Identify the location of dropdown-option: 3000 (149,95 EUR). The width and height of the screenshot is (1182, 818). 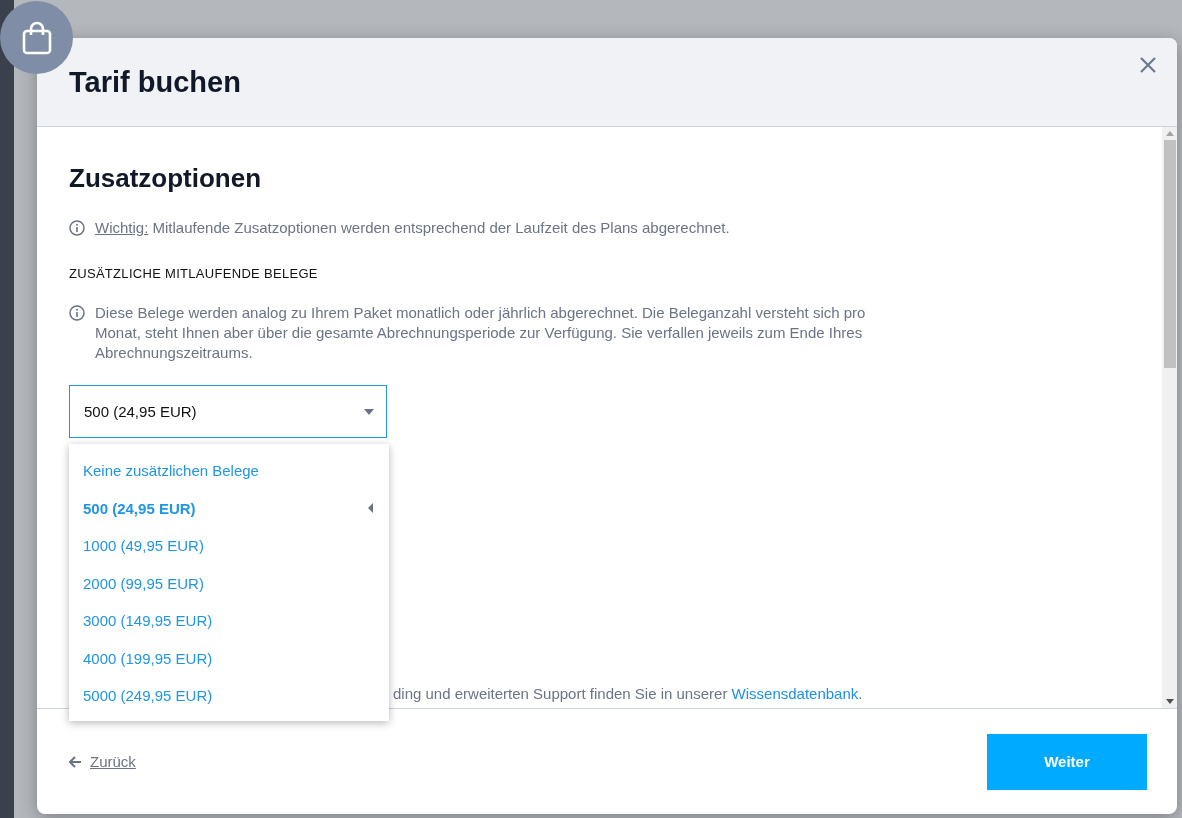
(229, 621).